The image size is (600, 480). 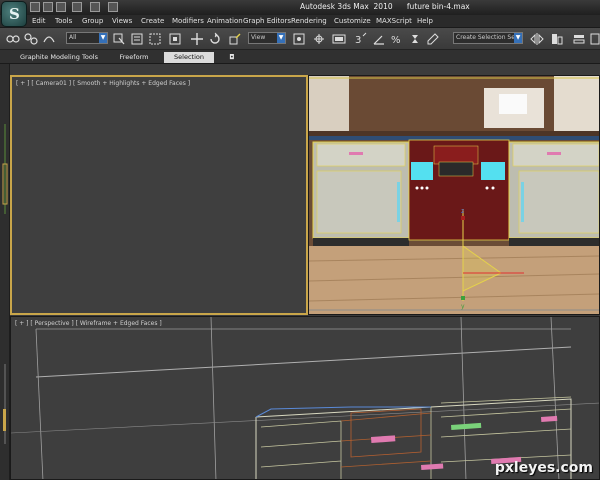 I want to click on named-selection-set-placeholder: Create Selection Se, so click(x=485, y=37).